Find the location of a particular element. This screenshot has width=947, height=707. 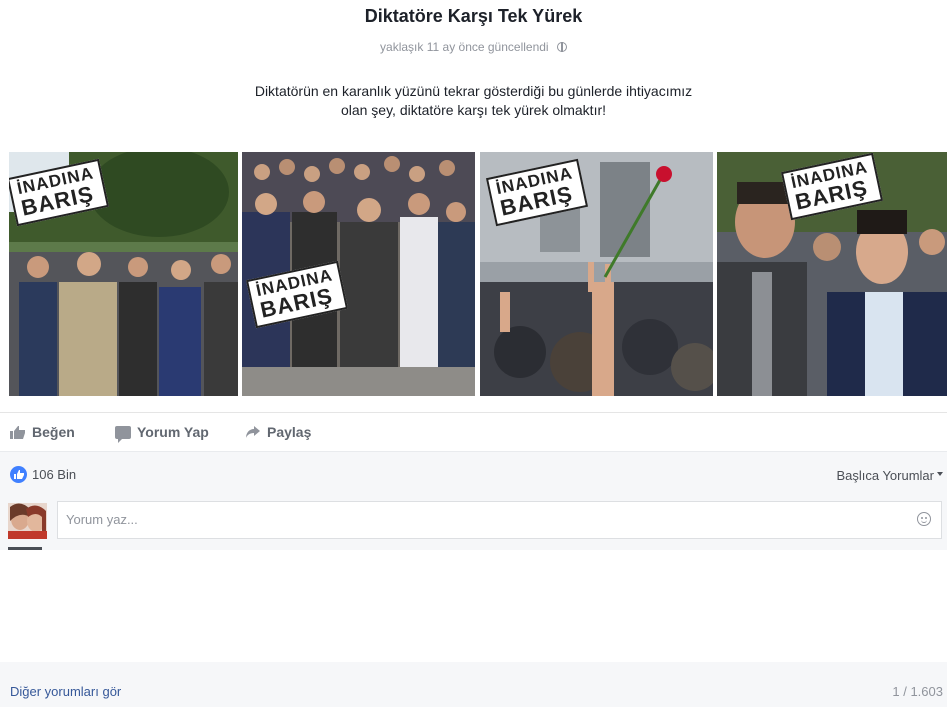

photo-4: İNADINA BARIŞ is located at coordinates (832, 274).